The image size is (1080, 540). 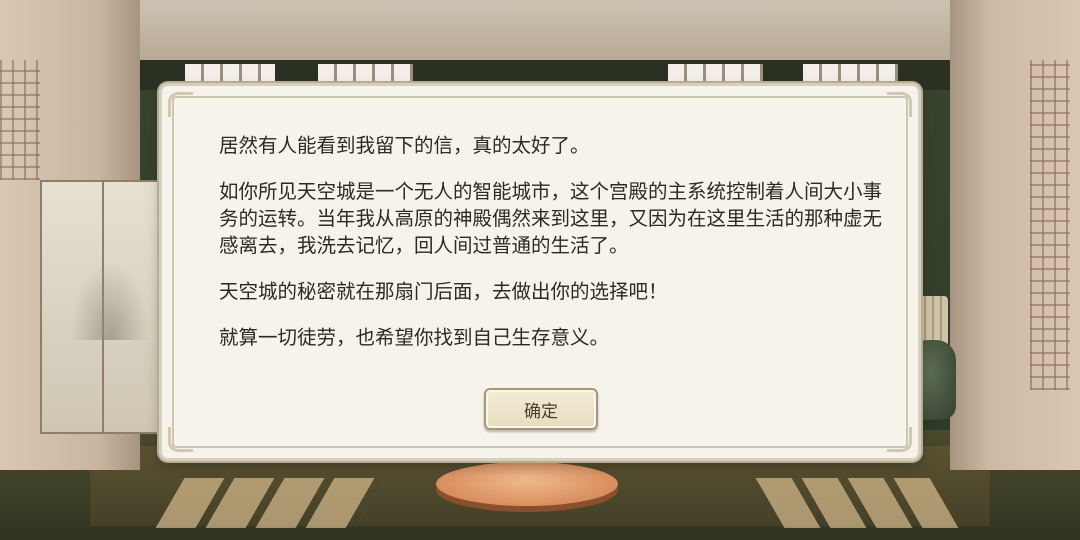 I want to click on letter-paragraph-4: 就算一切徒劳，也希望你找到自己生存意义。, so click(x=414, y=337).